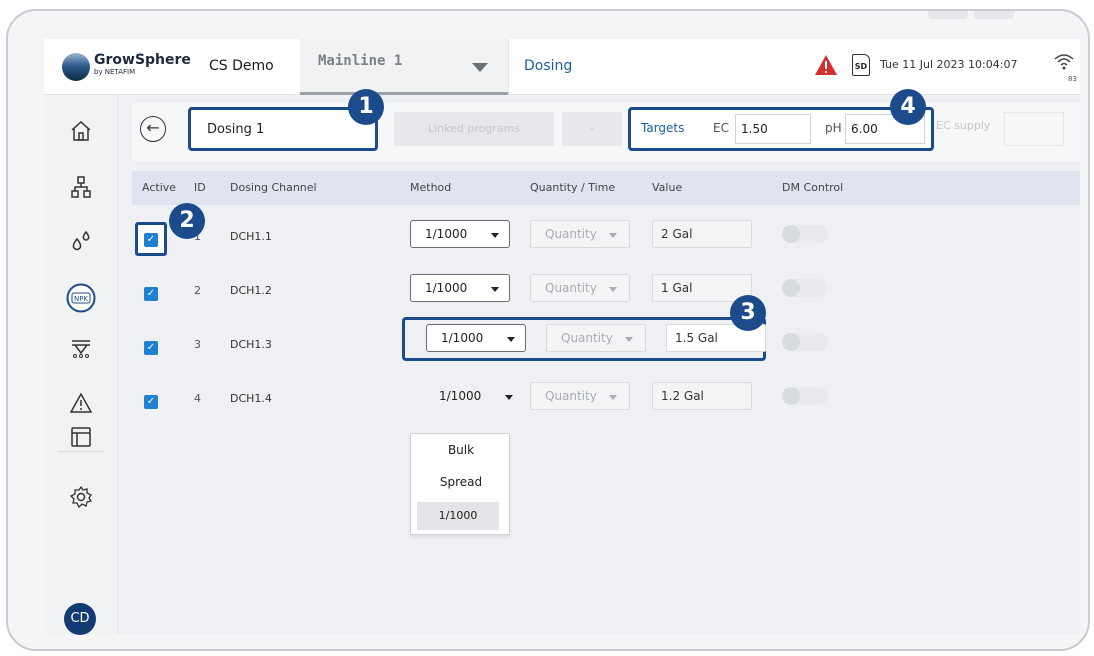 This screenshot has width=1094, height=656. Describe the element at coordinates (360, 61) in the screenshot. I see `mainline-label: Mainline 1` at that location.